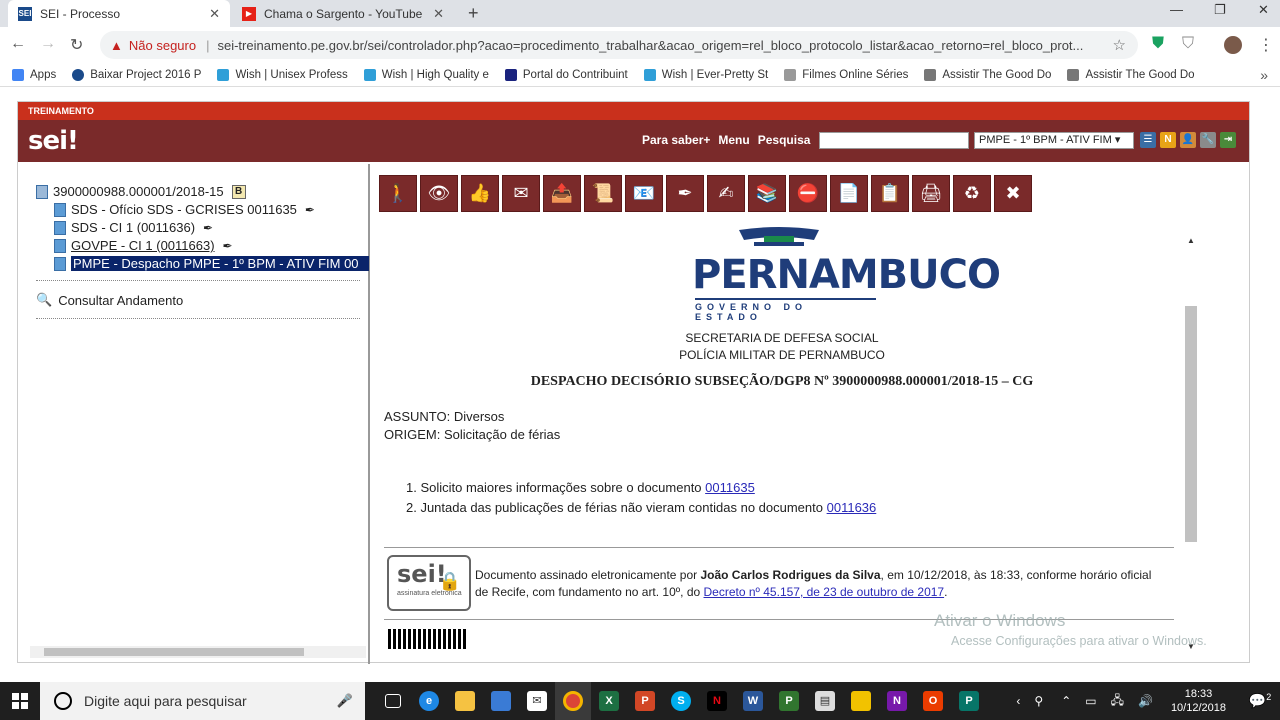 The width and height of the screenshot is (1280, 720). I want to click on document-vertical-scrollbar: ▲ ▼, so click(1191, 446).